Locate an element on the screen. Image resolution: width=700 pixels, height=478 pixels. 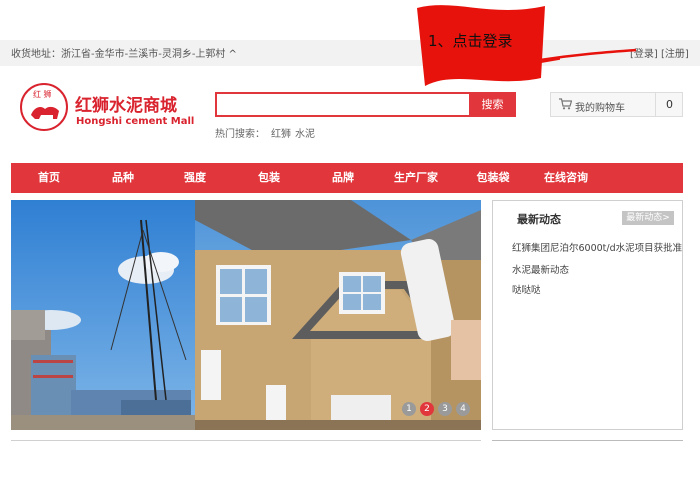
cart-button: 我的购物车 0 is located at coordinates (616, 104).